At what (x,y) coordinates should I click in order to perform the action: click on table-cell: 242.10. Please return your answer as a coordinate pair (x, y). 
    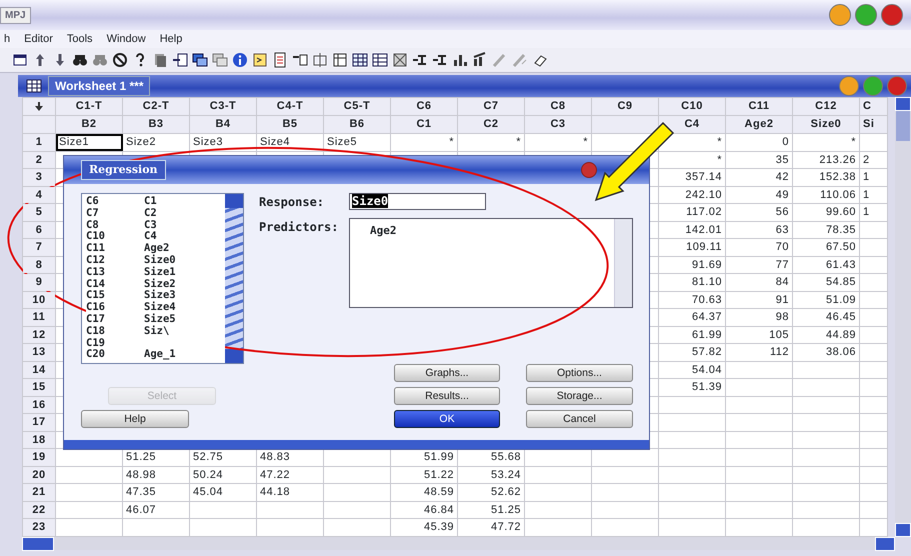
    Looking at the image, I should click on (692, 195).